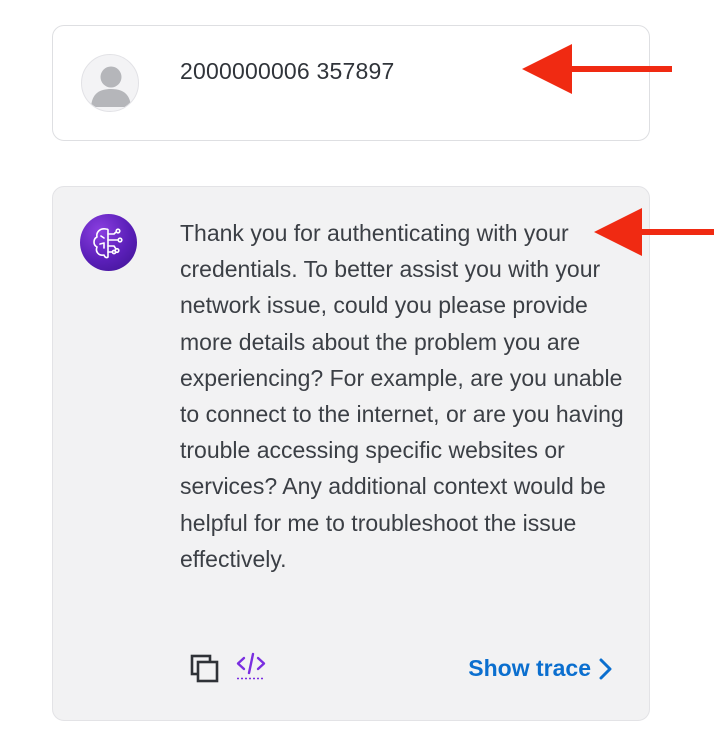 The width and height of the screenshot is (714, 754). I want to click on ai-brain-icon, so click(108, 242).